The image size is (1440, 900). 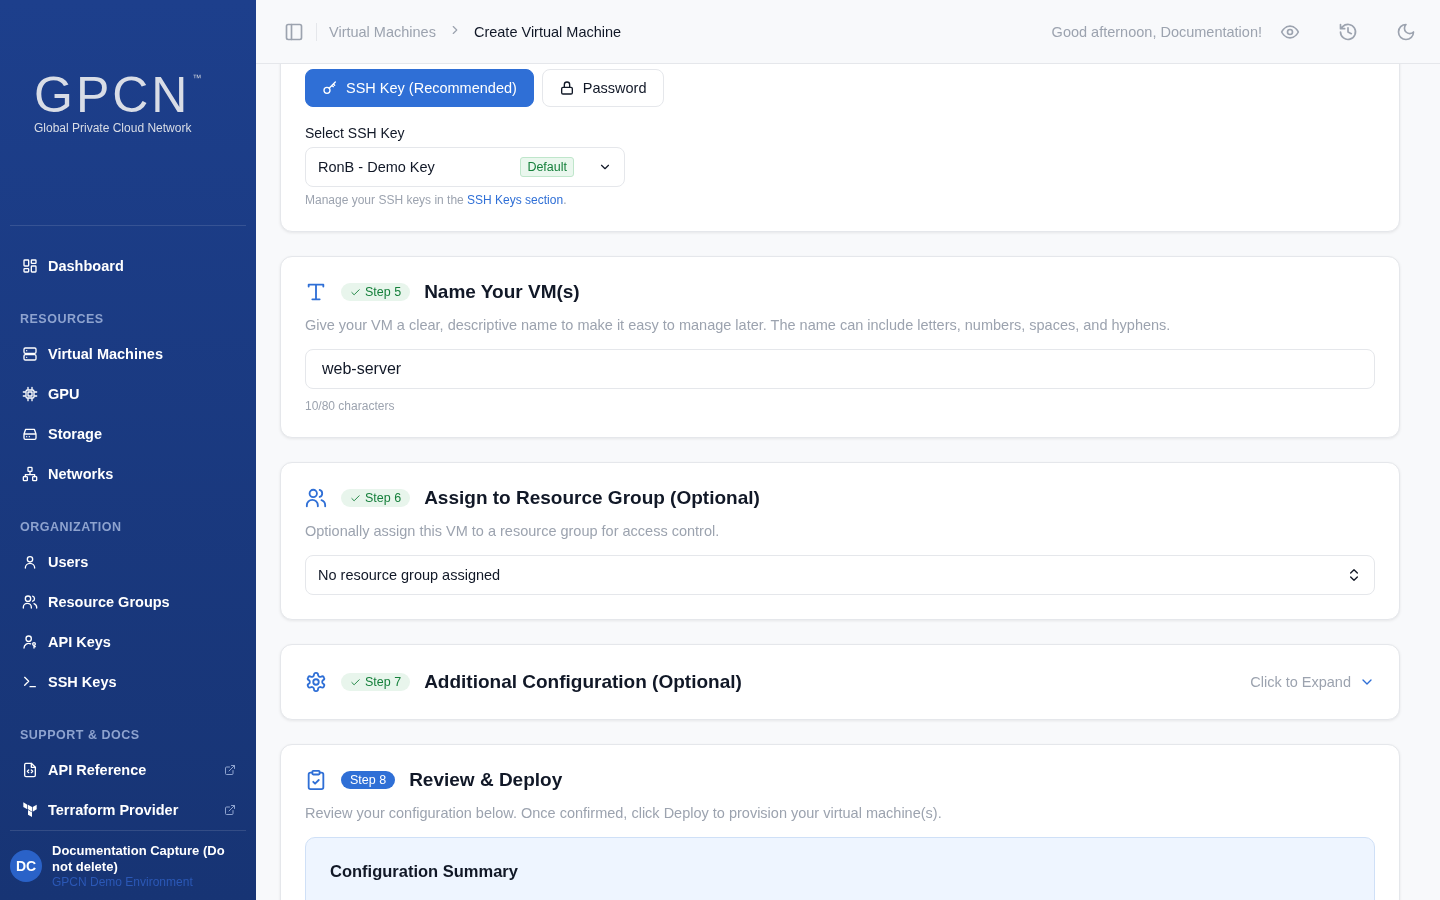 What do you see at coordinates (139, 858) in the screenshot?
I see `user-name: Documentation Capture (Do not delete)` at bounding box center [139, 858].